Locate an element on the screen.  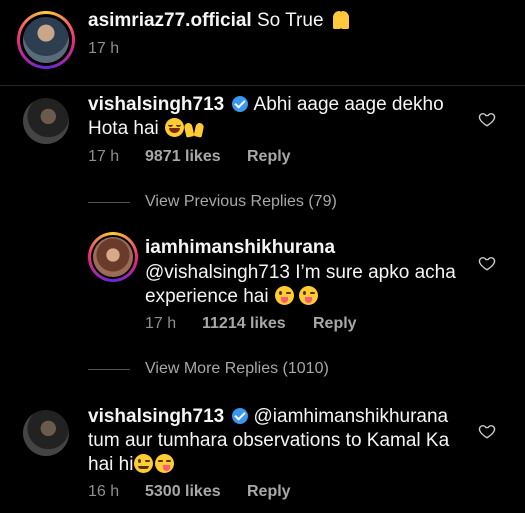
comment1-text-line2: Hota hai is located at coordinates (126, 128).